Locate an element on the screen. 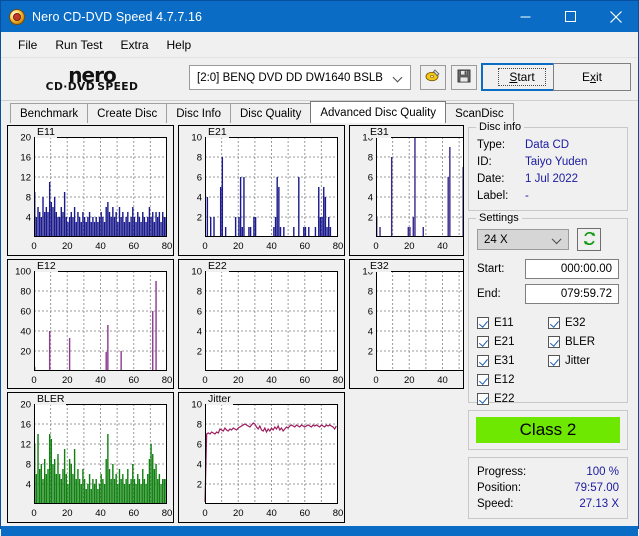 Image resolution: width=639 pixels, height=536 pixels. save-button is located at coordinates (464, 77).